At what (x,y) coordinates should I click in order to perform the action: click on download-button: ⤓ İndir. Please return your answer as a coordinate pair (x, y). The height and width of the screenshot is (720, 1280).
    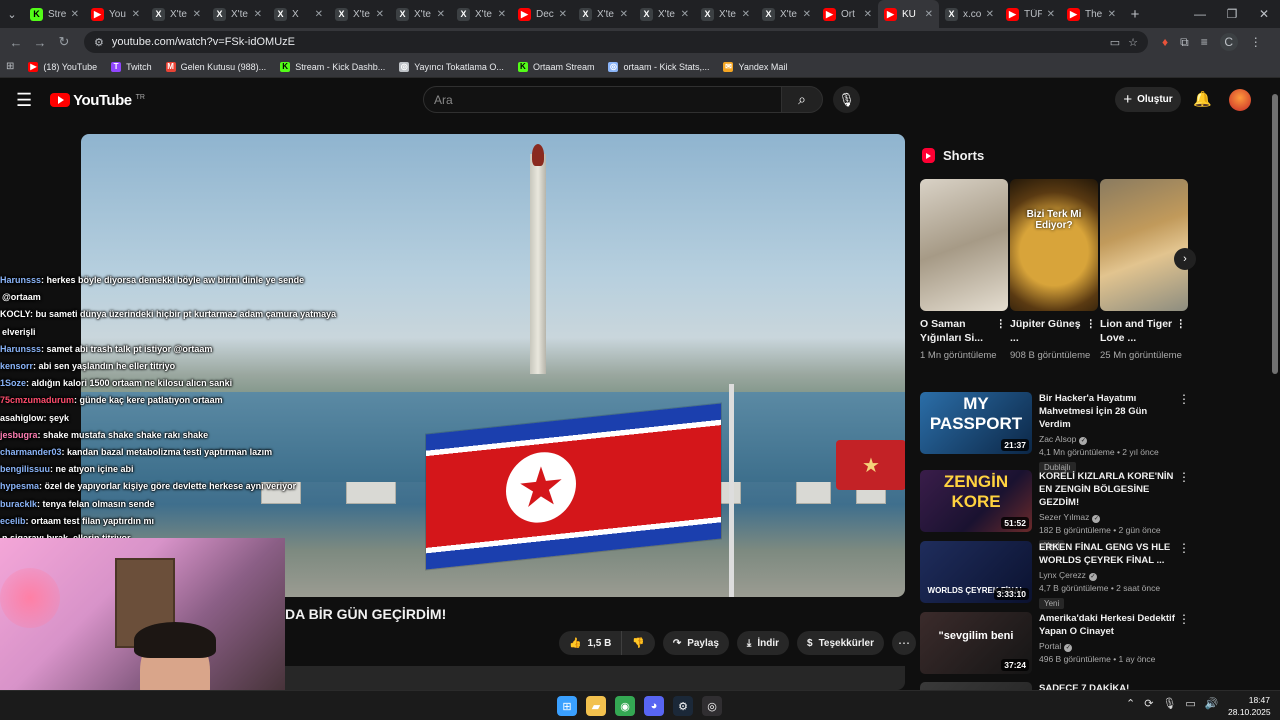
    Looking at the image, I should click on (762, 643).